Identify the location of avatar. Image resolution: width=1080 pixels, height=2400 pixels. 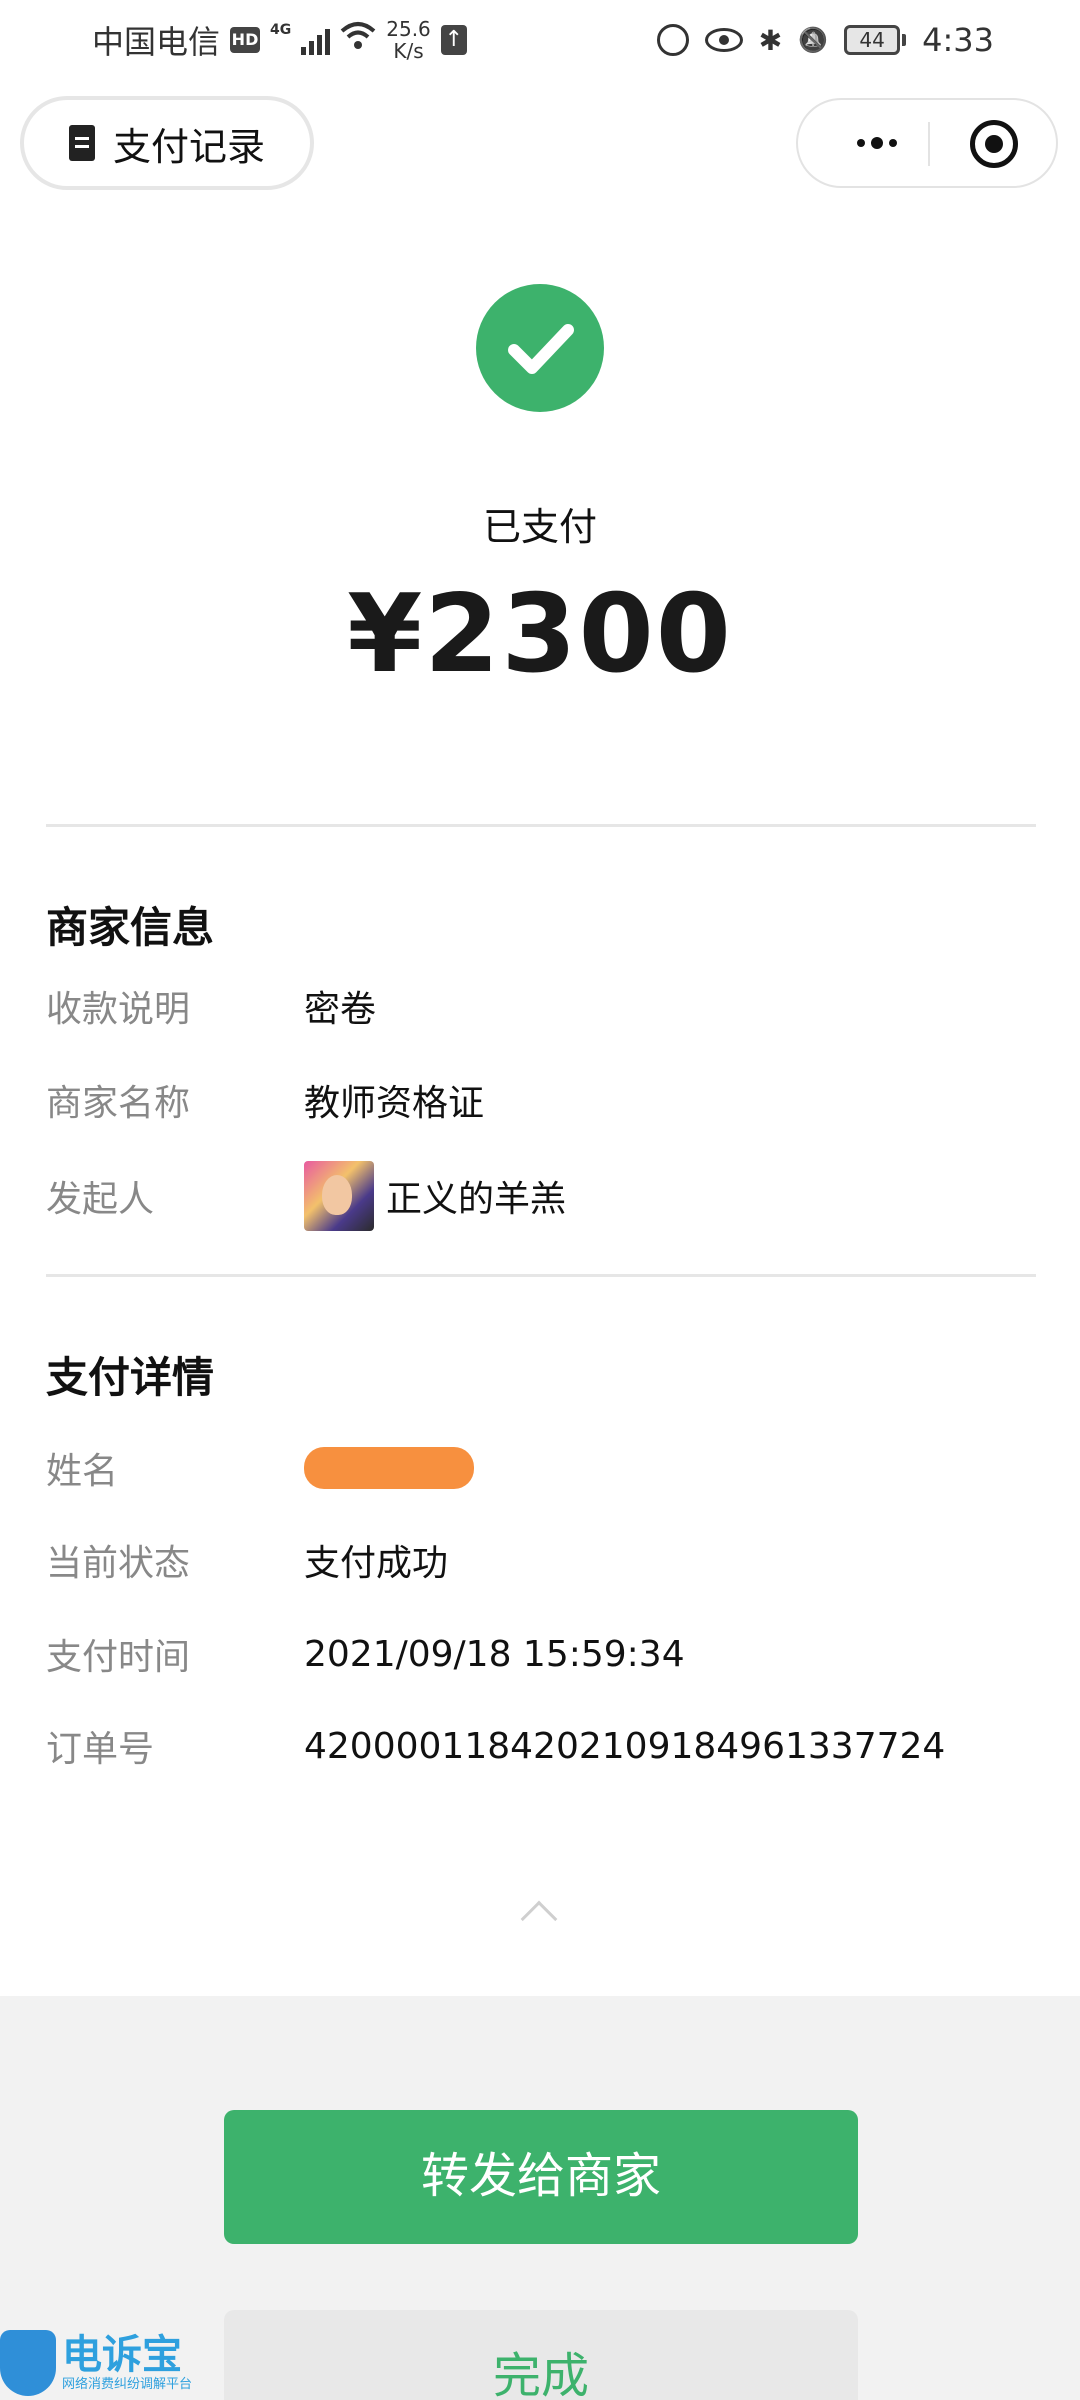
(339, 1196).